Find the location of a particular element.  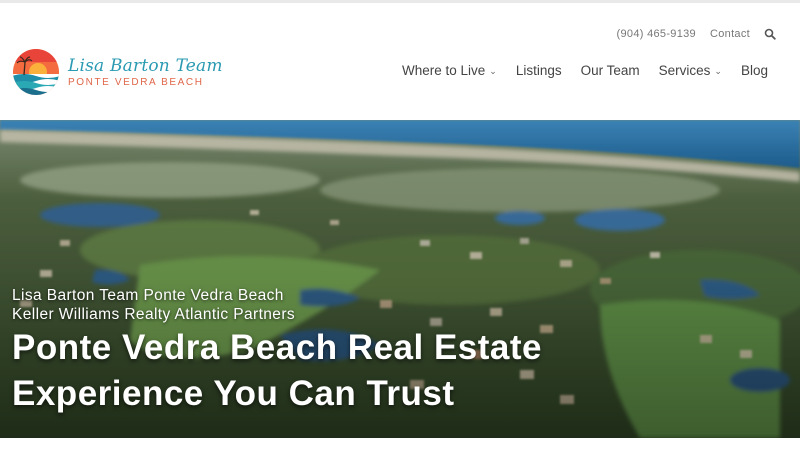

nav-item-label: Our Team is located at coordinates (610, 70).